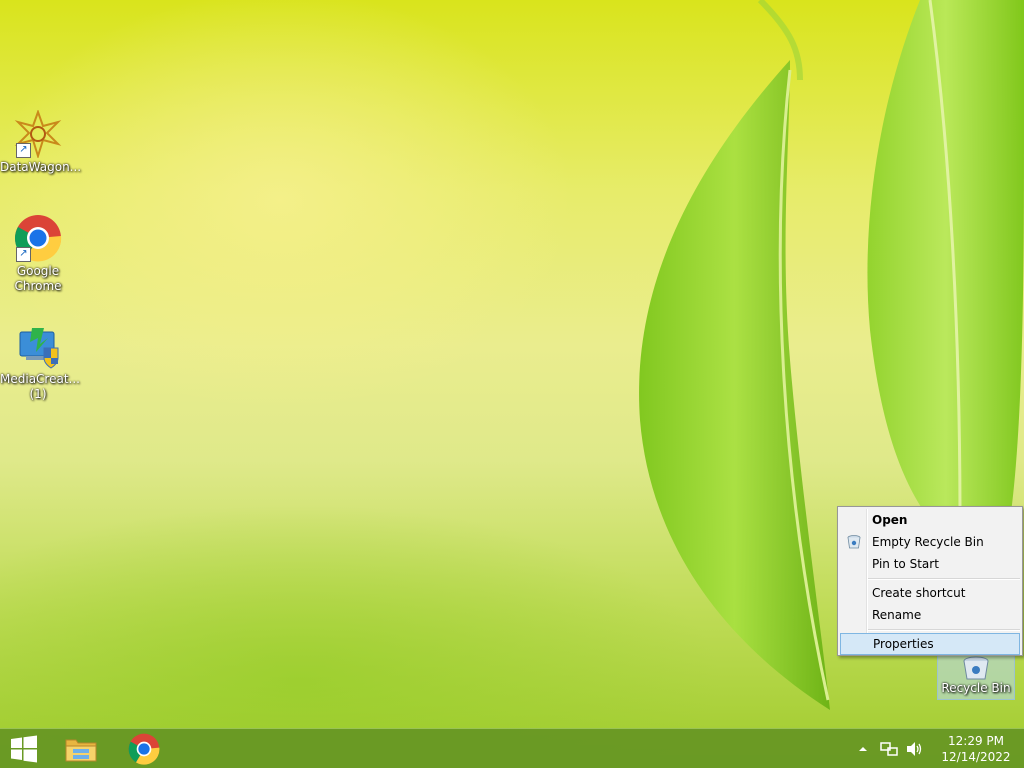  I want to click on desktop-icon-media-creation-tool: MediaCreat... (1), so click(40, 362).